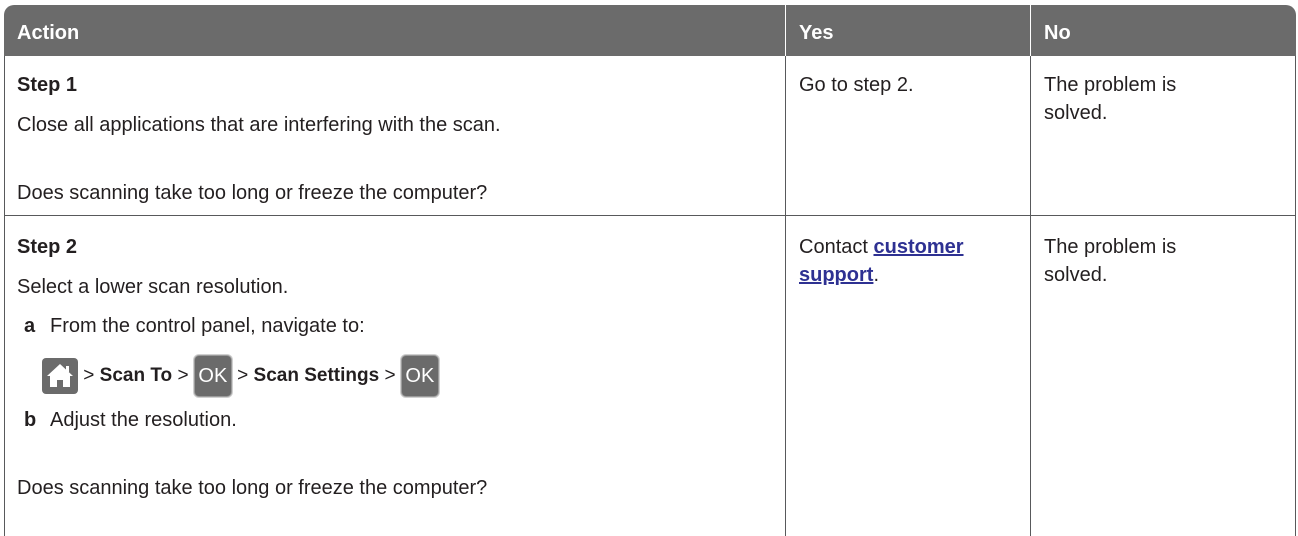  What do you see at coordinates (908, 30) in the screenshot?
I see `header-yes: Yes` at bounding box center [908, 30].